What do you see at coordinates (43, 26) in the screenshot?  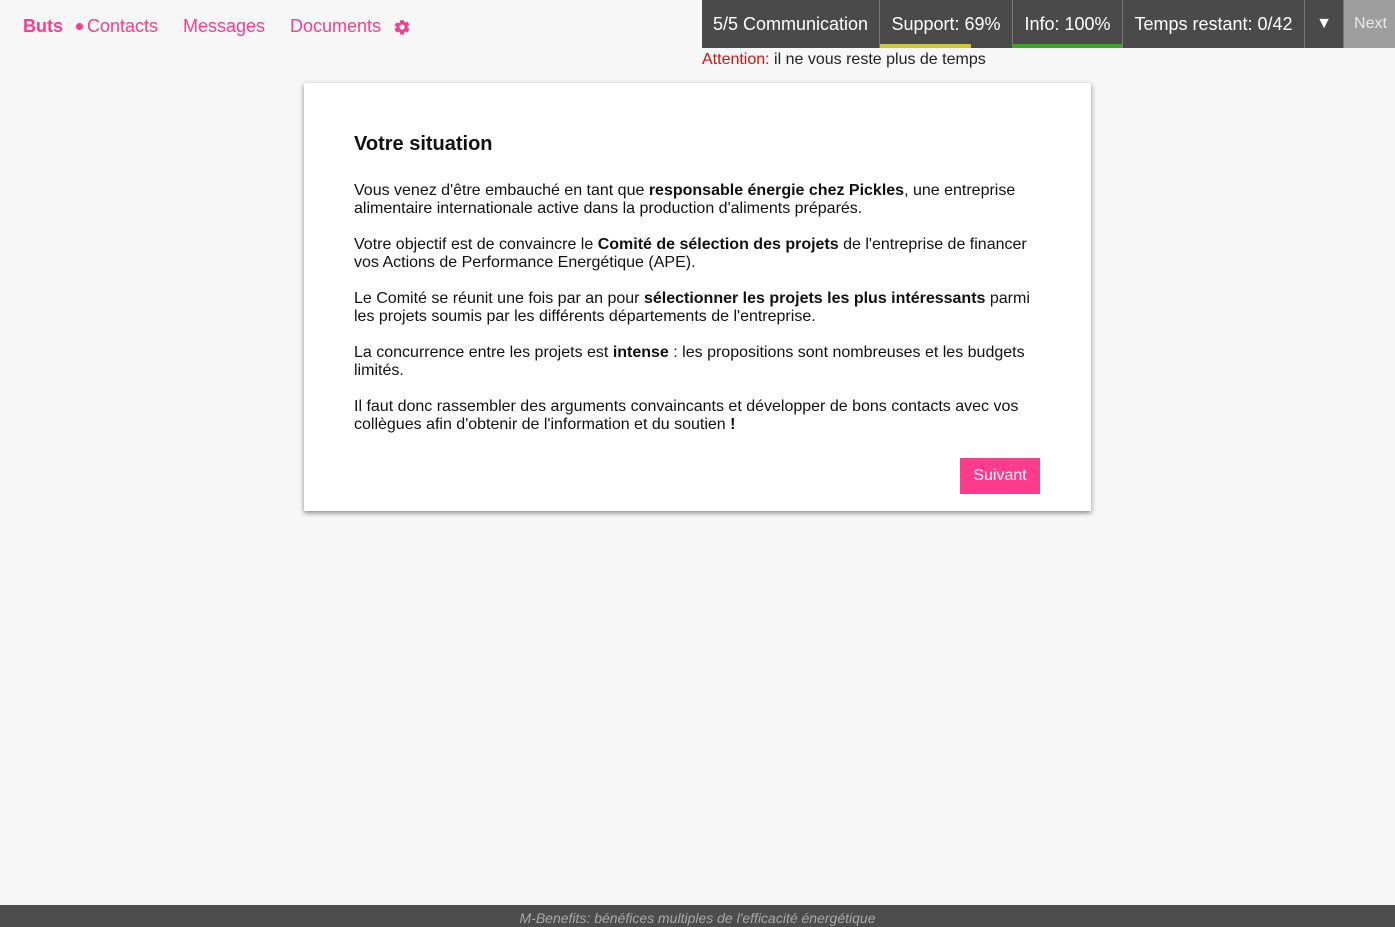 I see `nav-link-buts: Buts` at bounding box center [43, 26].